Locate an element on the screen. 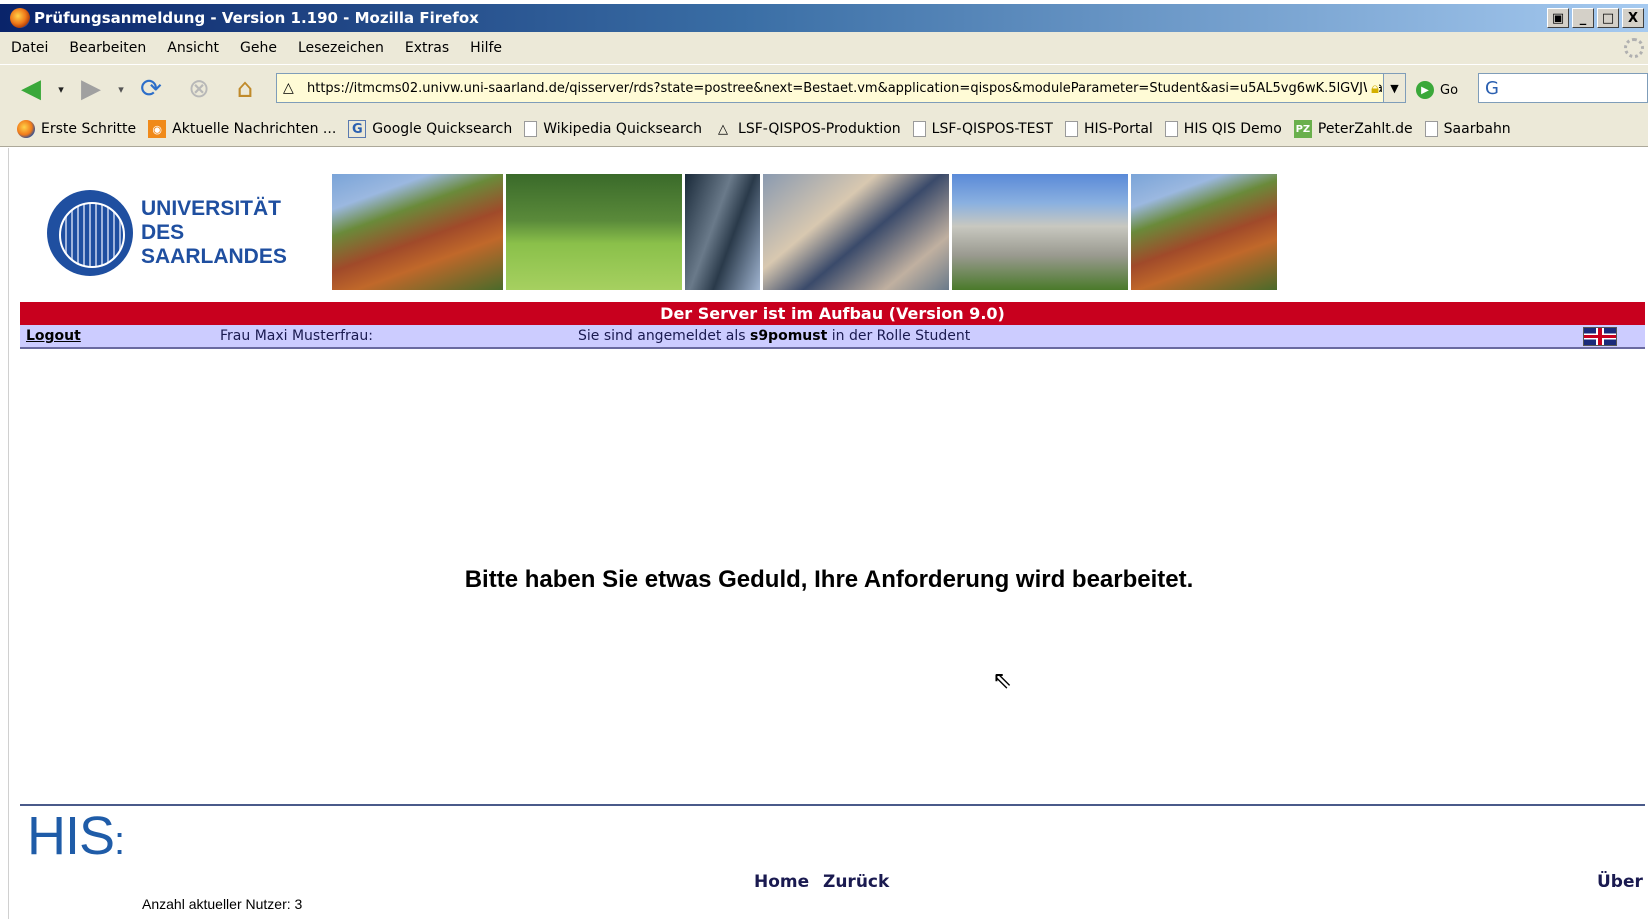 Image resolution: width=1648 pixels, height=919 pixels. active-user-count: Anzahl aktueller Nutzer: 3 is located at coordinates (222, 904).